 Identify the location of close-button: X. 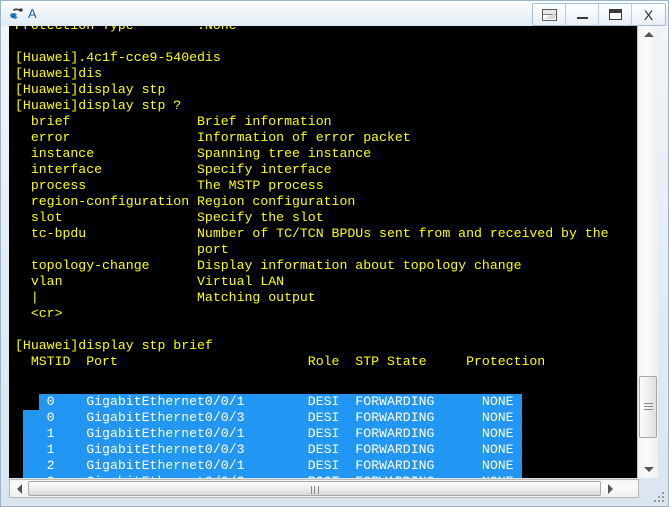
(648, 14).